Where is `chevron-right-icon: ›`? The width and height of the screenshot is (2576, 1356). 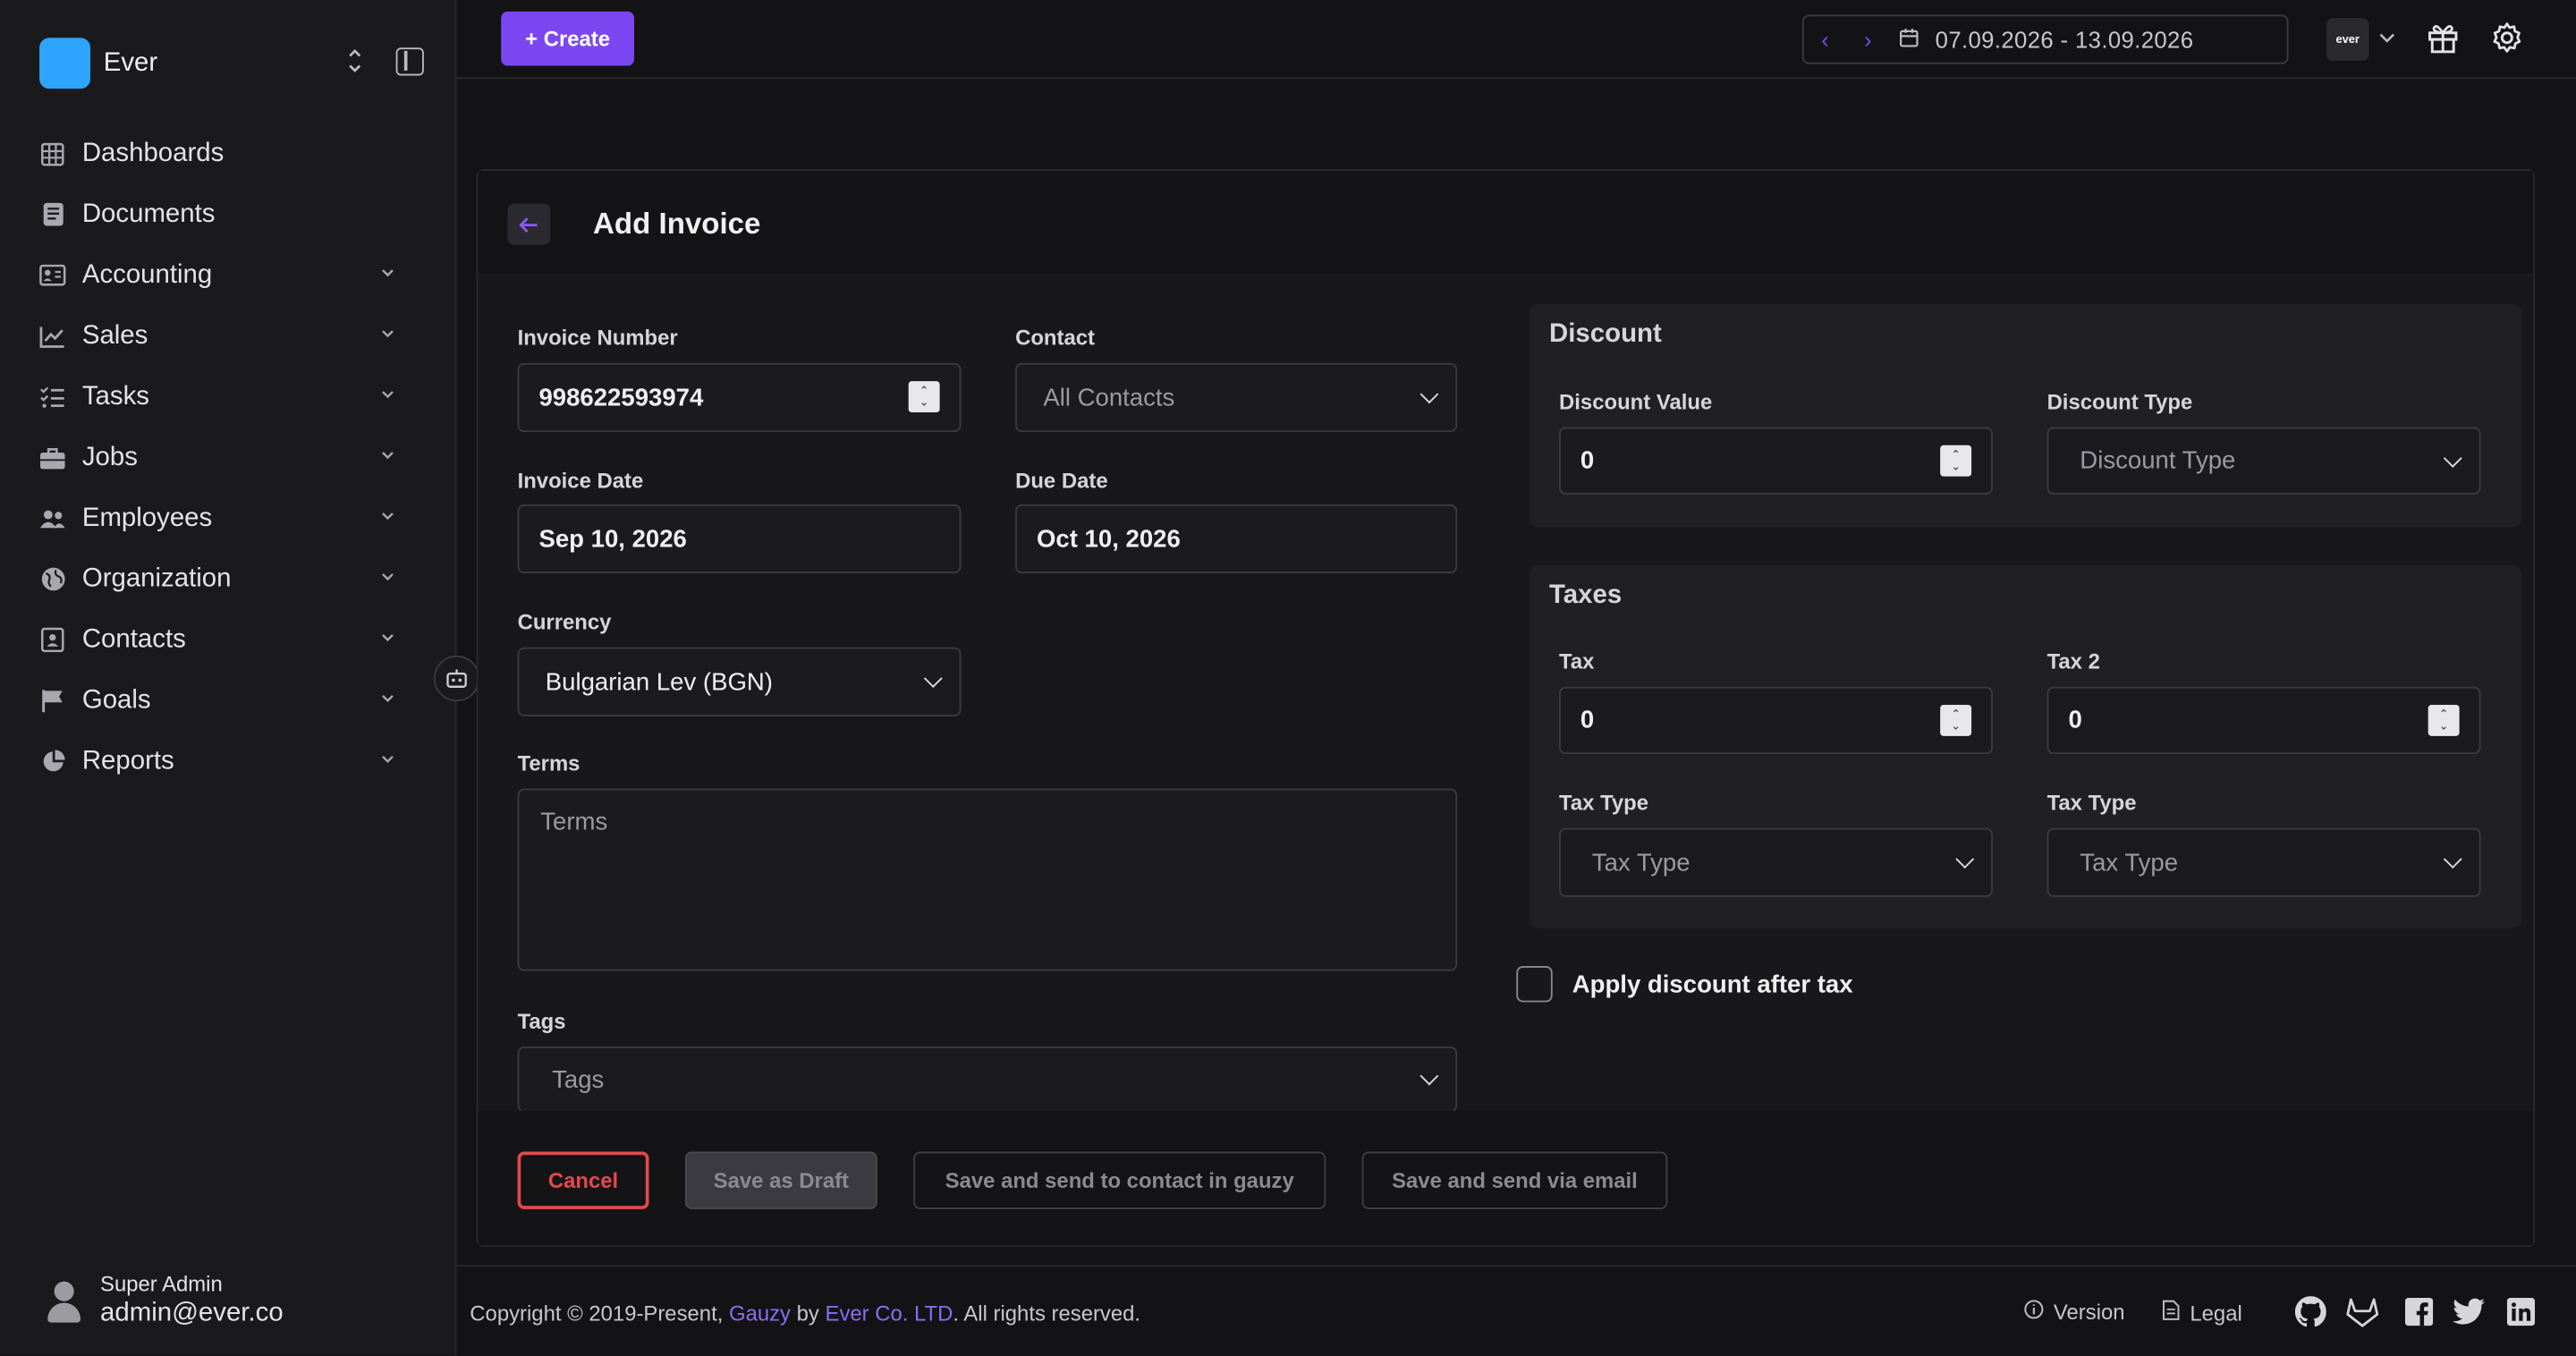 chevron-right-icon: › is located at coordinates (1867, 39).